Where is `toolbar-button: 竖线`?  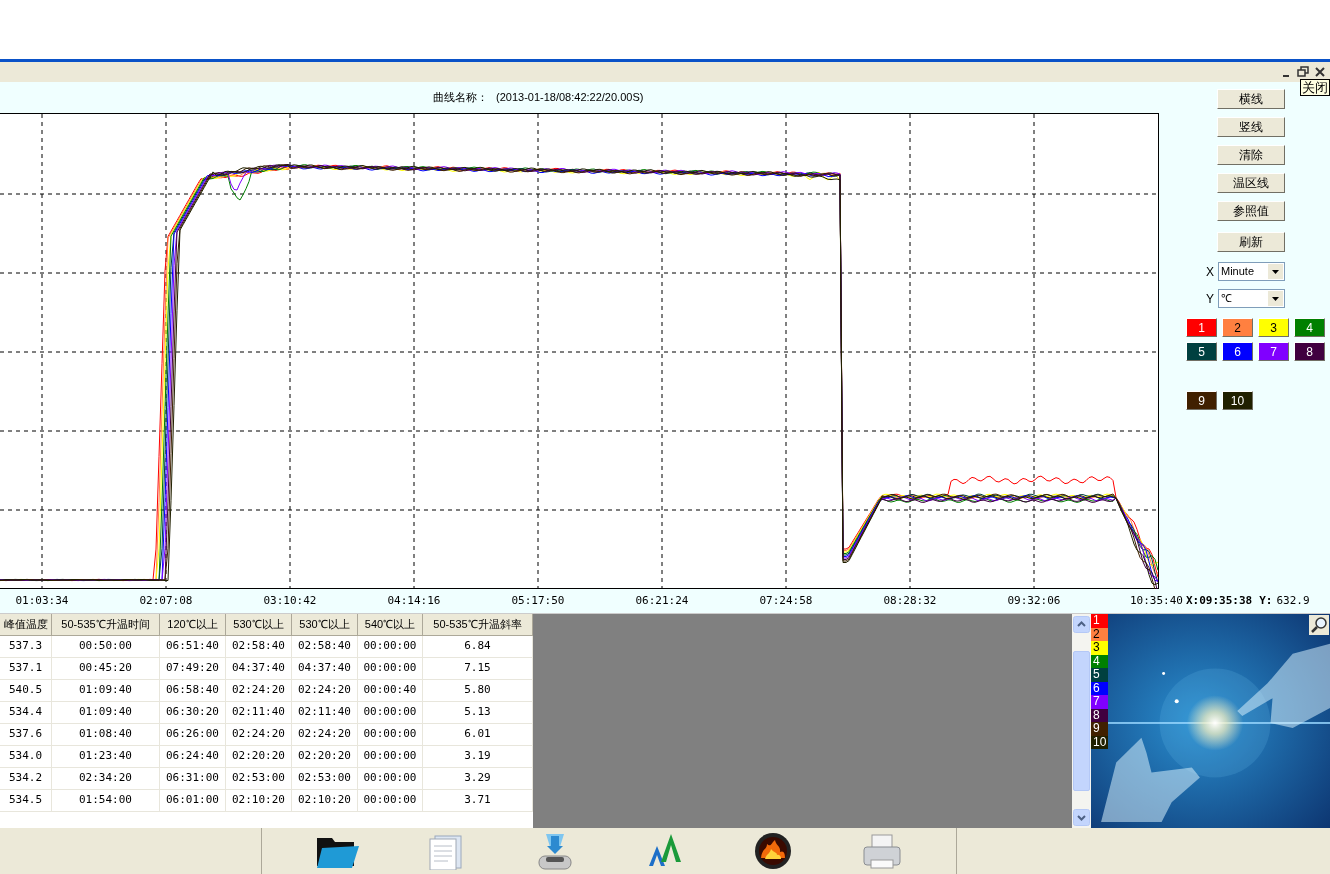 toolbar-button: 竖线 is located at coordinates (1251, 127).